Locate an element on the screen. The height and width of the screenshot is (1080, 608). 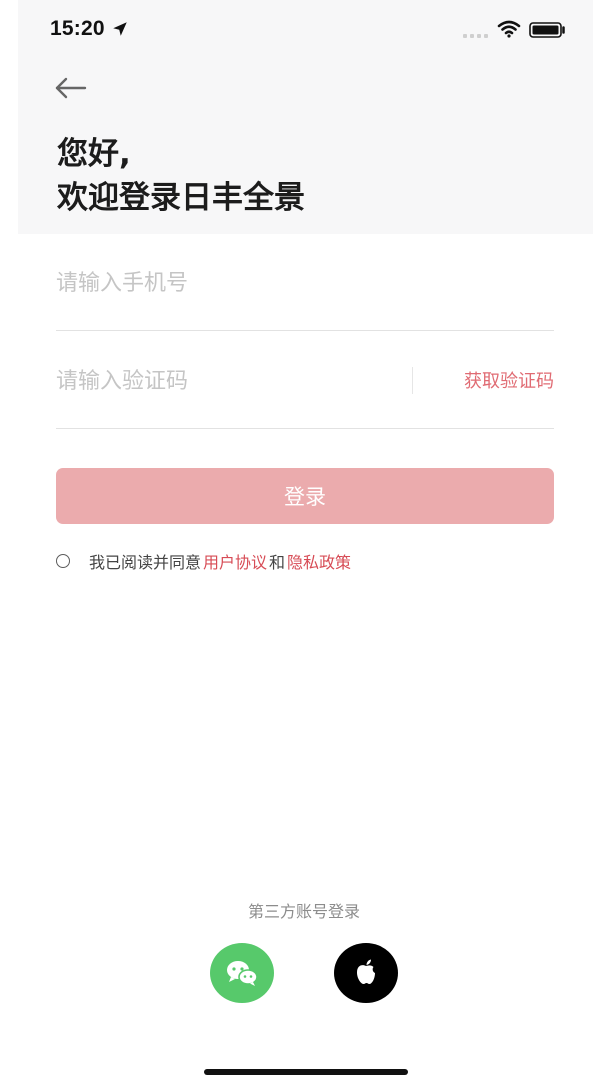
phone-input is located at coordinates (305, 283).